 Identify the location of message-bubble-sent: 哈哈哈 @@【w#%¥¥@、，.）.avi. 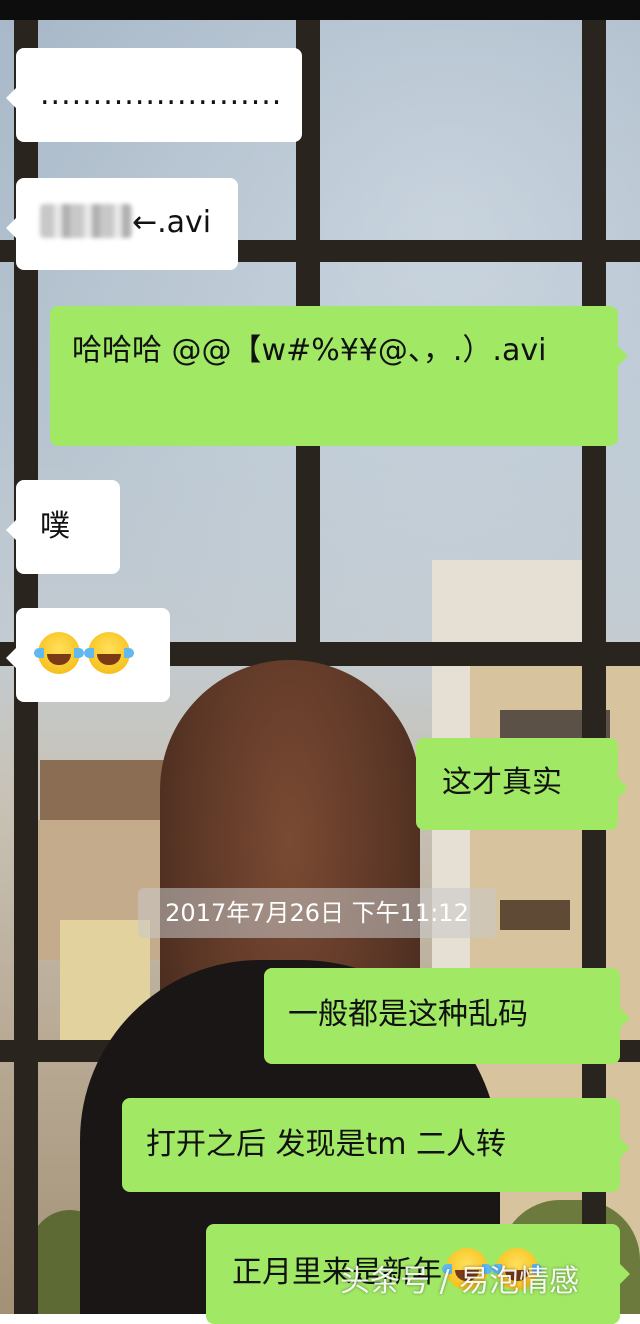
(339, 376).